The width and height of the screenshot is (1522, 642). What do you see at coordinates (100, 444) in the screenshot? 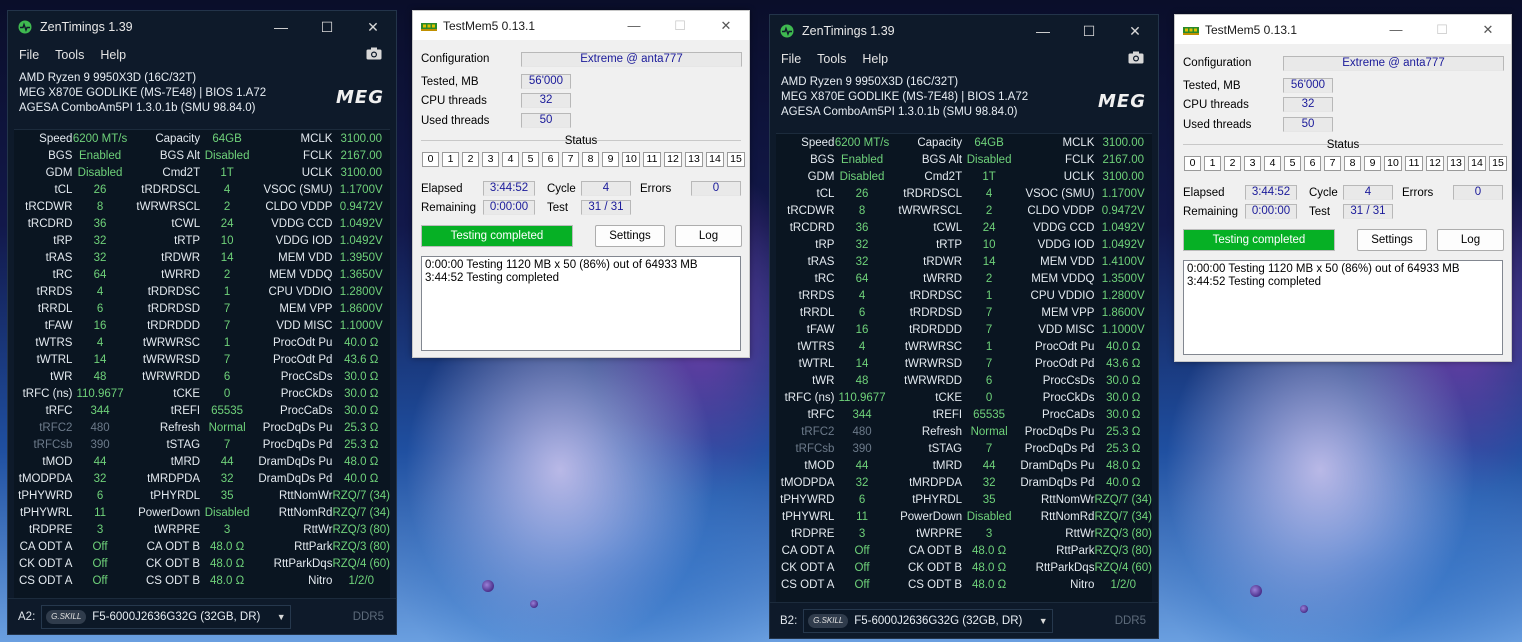
I see `timing-value: 390` at bounding box center [100, 444].